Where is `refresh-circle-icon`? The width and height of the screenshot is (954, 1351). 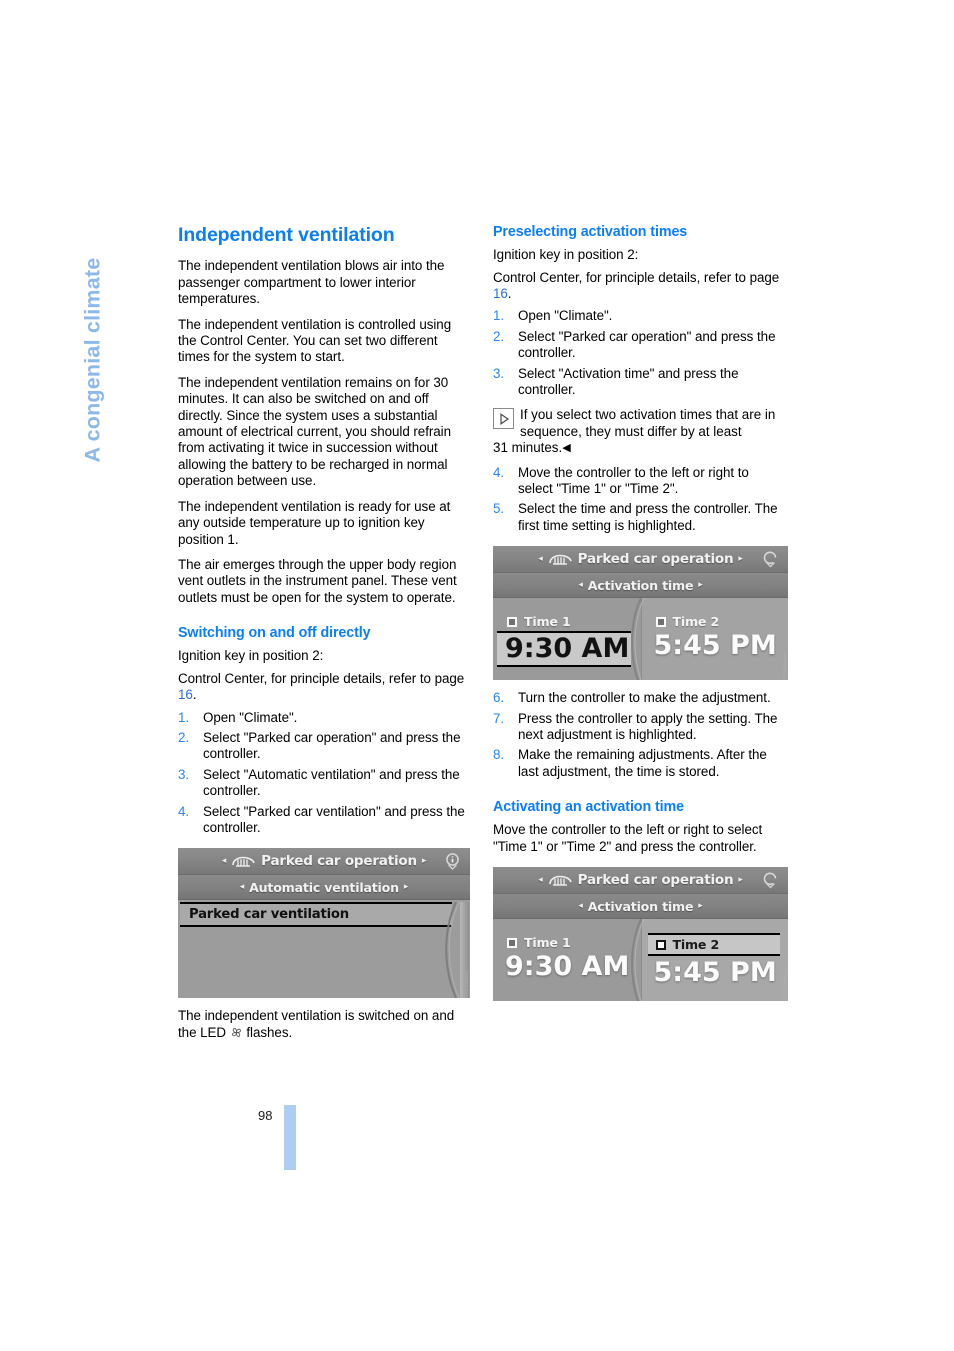 refresh-circle-icon is located at coordinates (770, 880).